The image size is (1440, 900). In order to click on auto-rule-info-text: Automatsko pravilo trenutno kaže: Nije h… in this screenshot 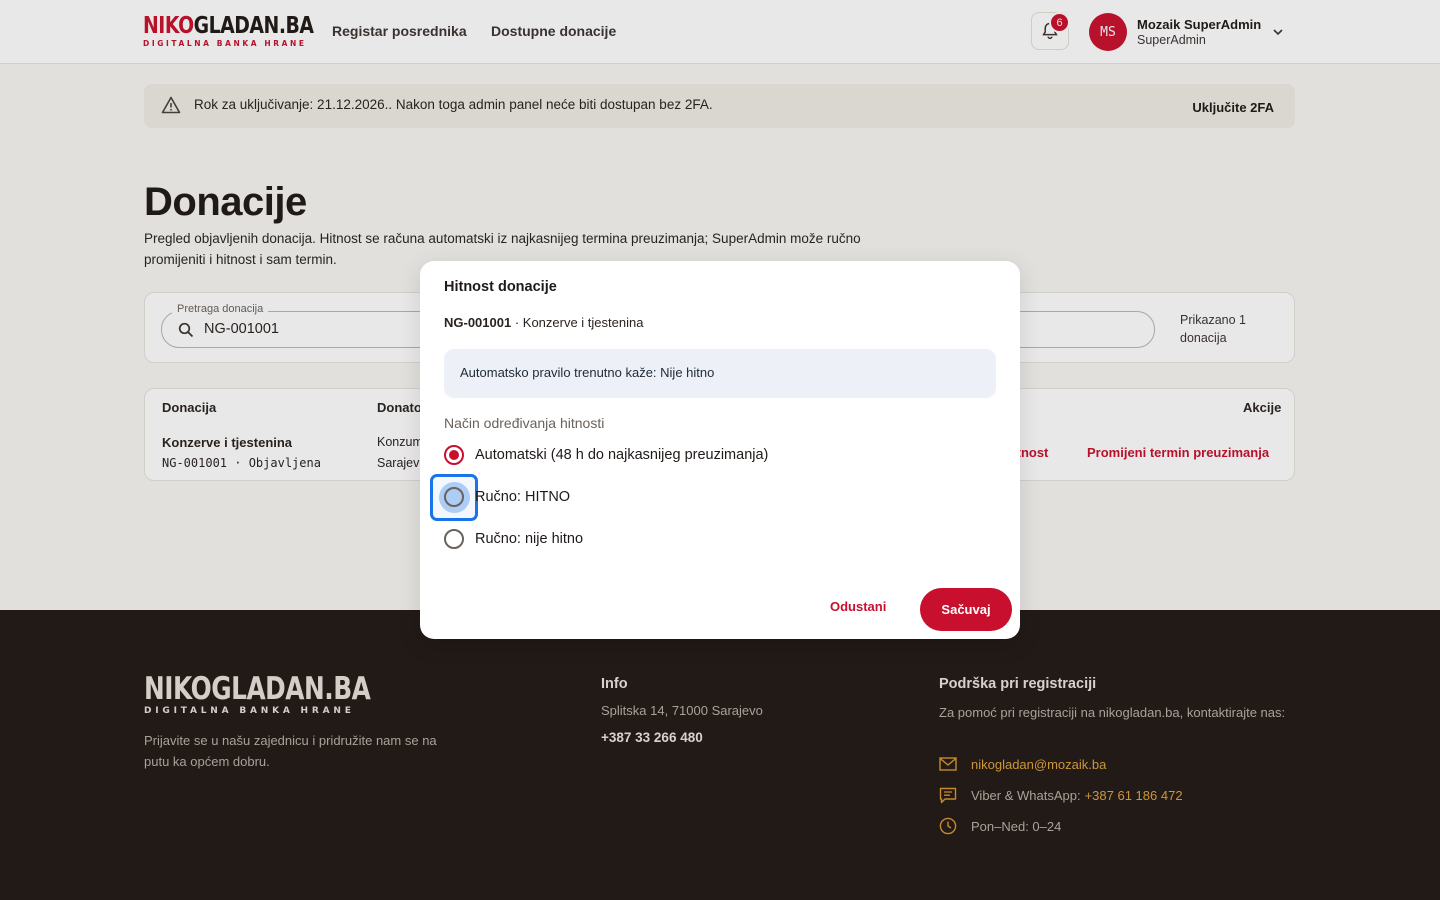, I will do `click(587, 372)`.